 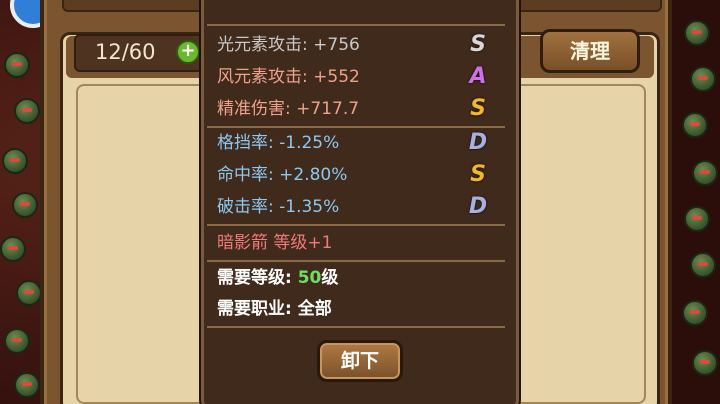 I want to click on required-level-prefix: 需要等级:, so click(x=257, y=278).